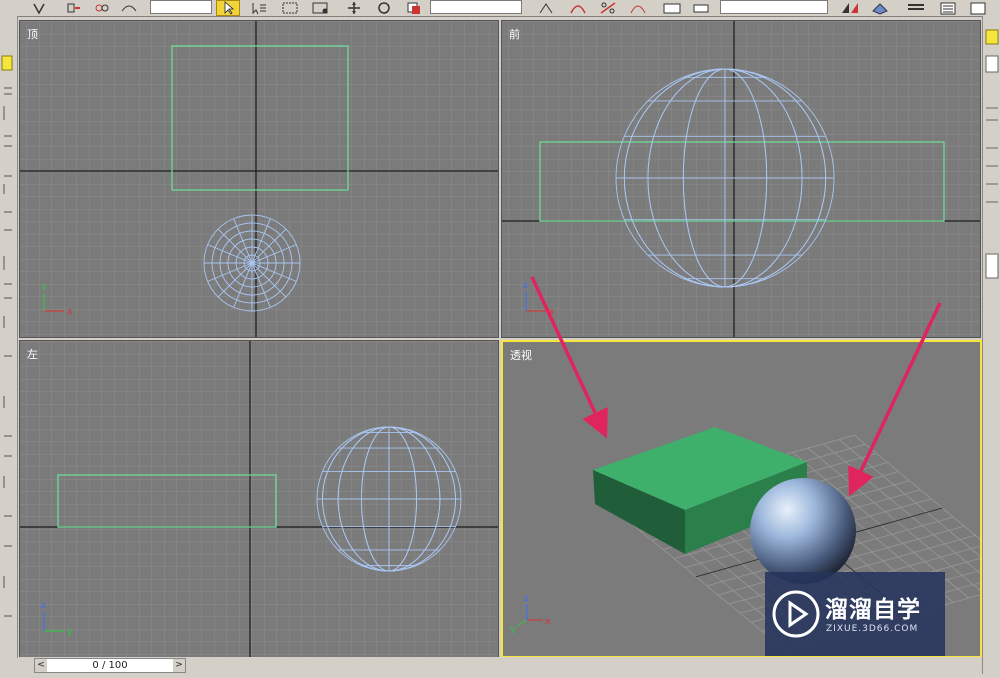 The image size is (1000, 678). I want to click on rect-region-icon, so click(290, 8).